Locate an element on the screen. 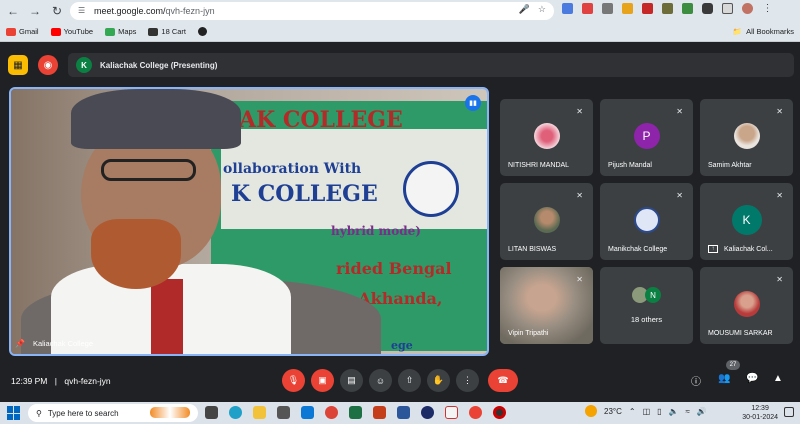  chrome-icon is located at coordinates (331, 412).